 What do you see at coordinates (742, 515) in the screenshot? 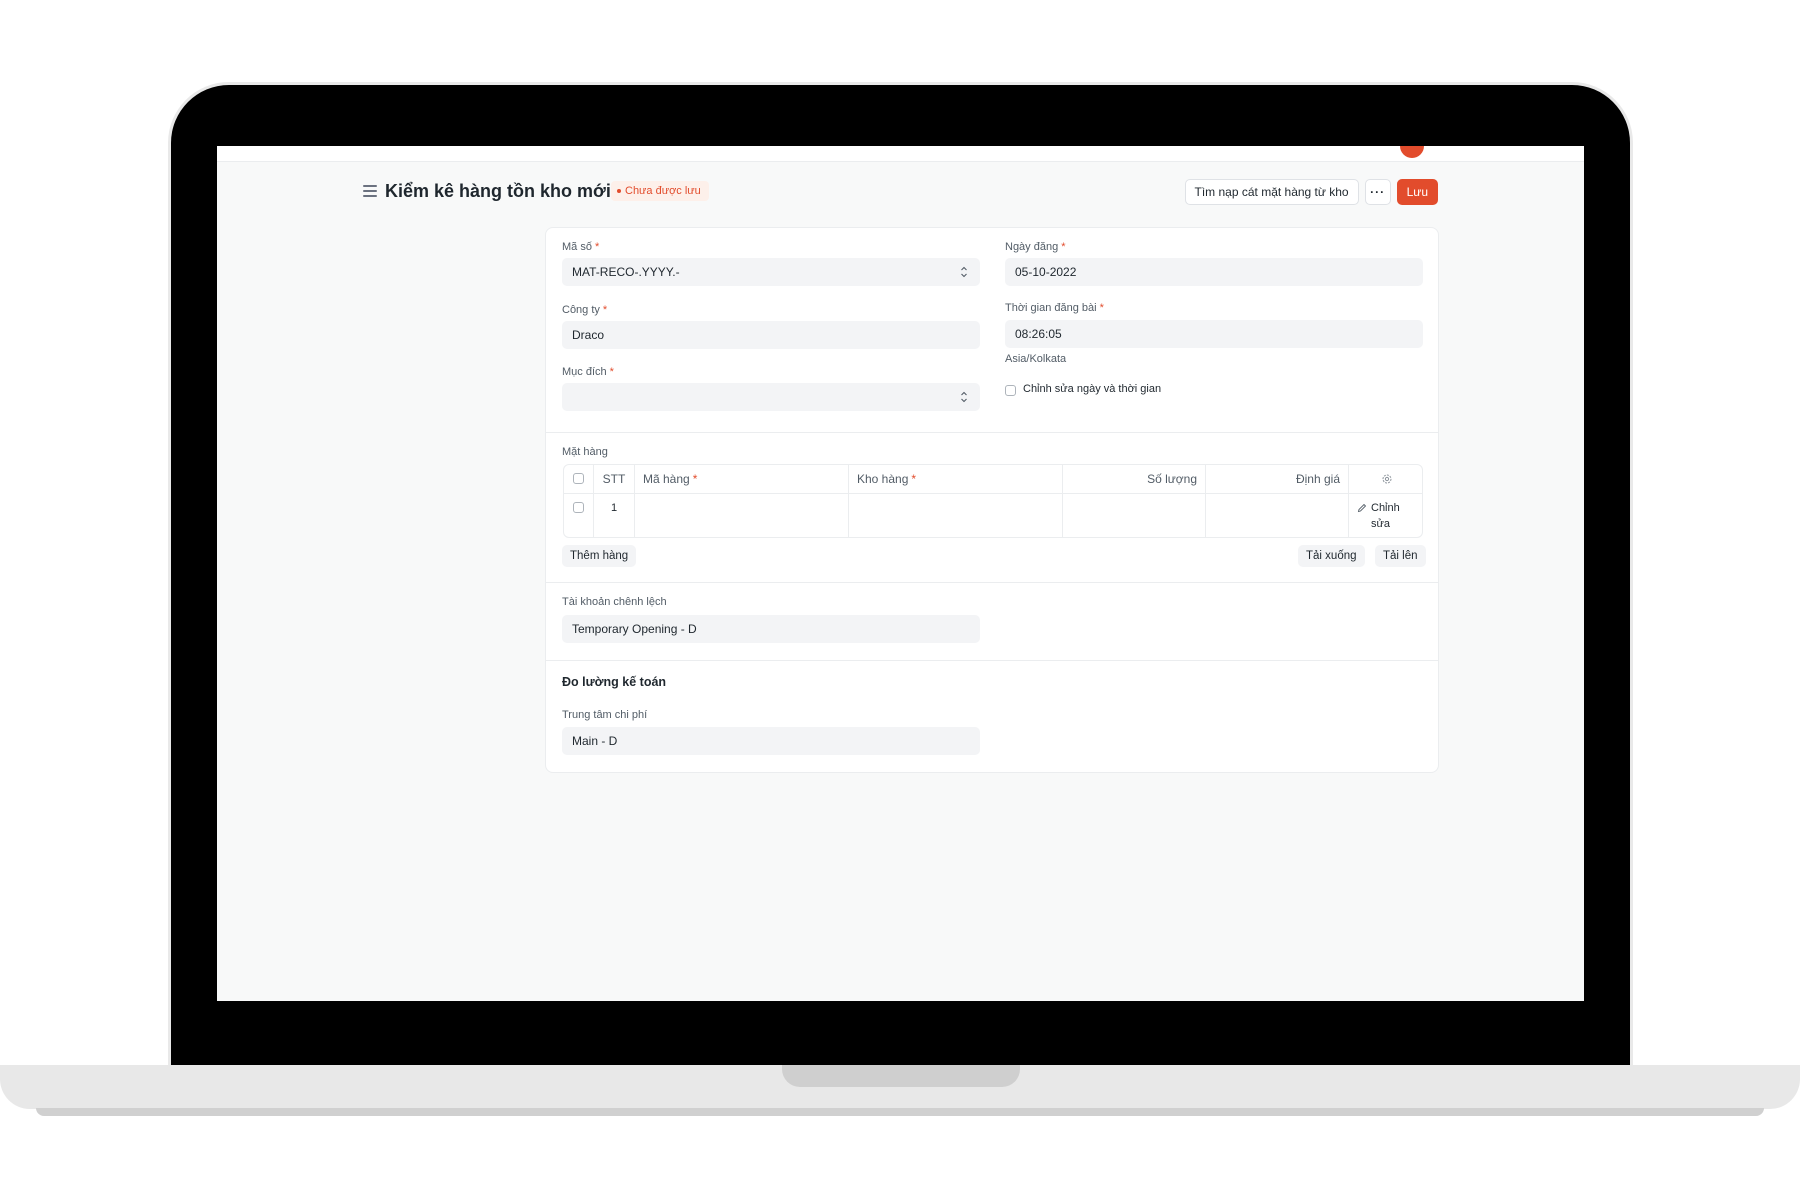
I see `row-item-code-cell` at bounding box center [742, 515].